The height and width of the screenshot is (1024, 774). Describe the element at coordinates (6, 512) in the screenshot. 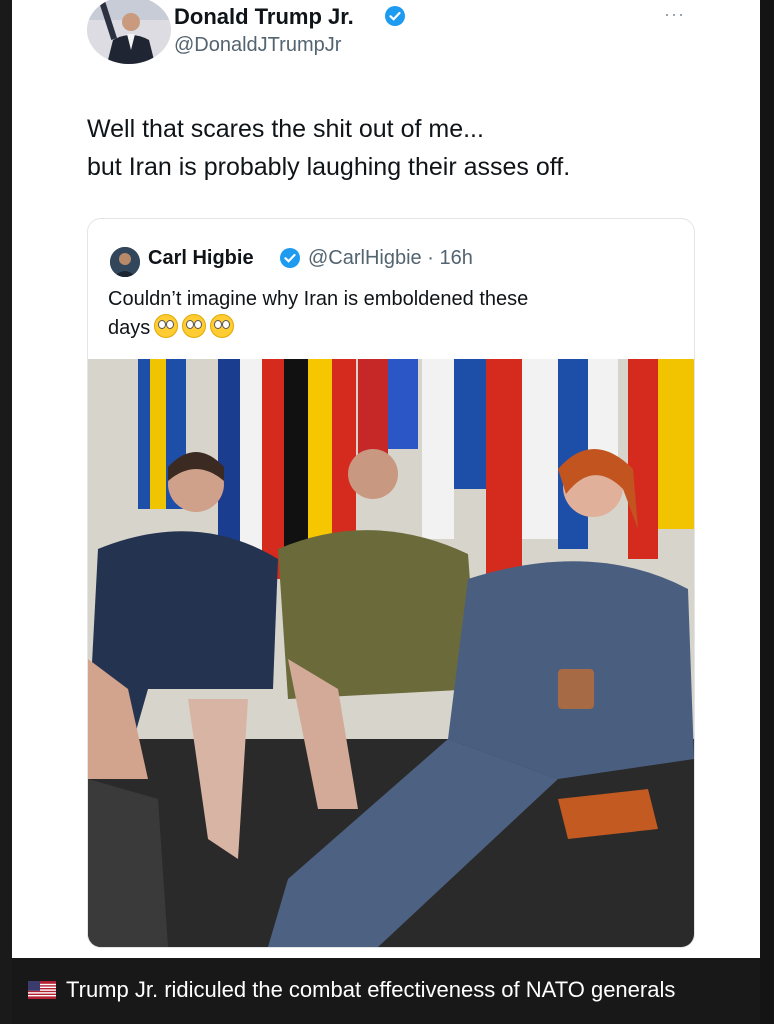

I see `left-background-strip` at that location.